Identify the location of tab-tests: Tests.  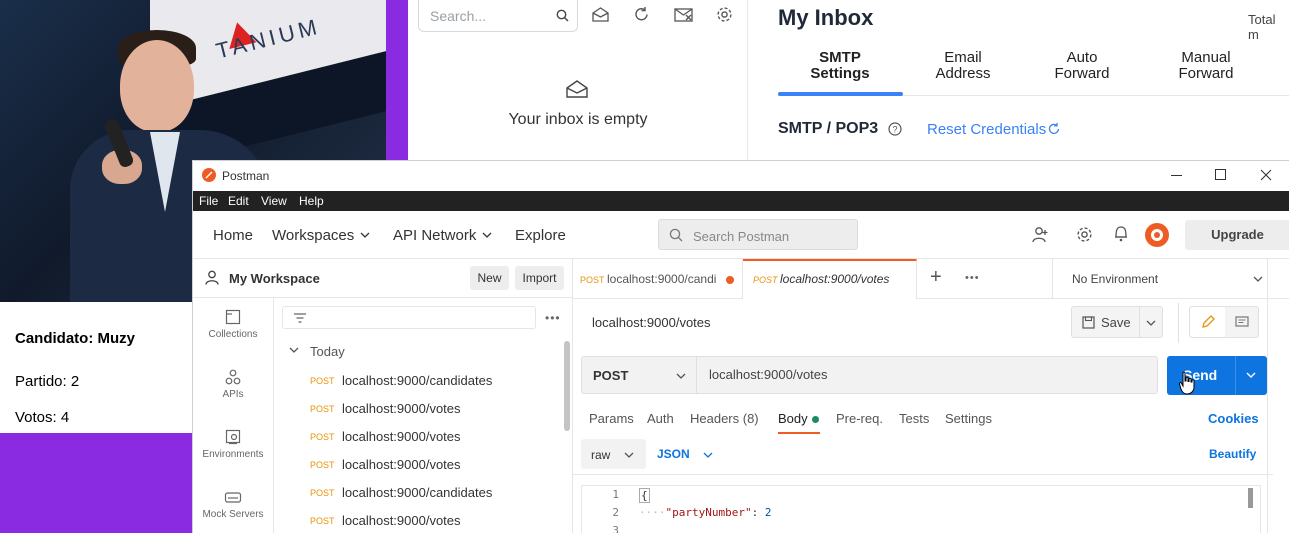
(914, 418).